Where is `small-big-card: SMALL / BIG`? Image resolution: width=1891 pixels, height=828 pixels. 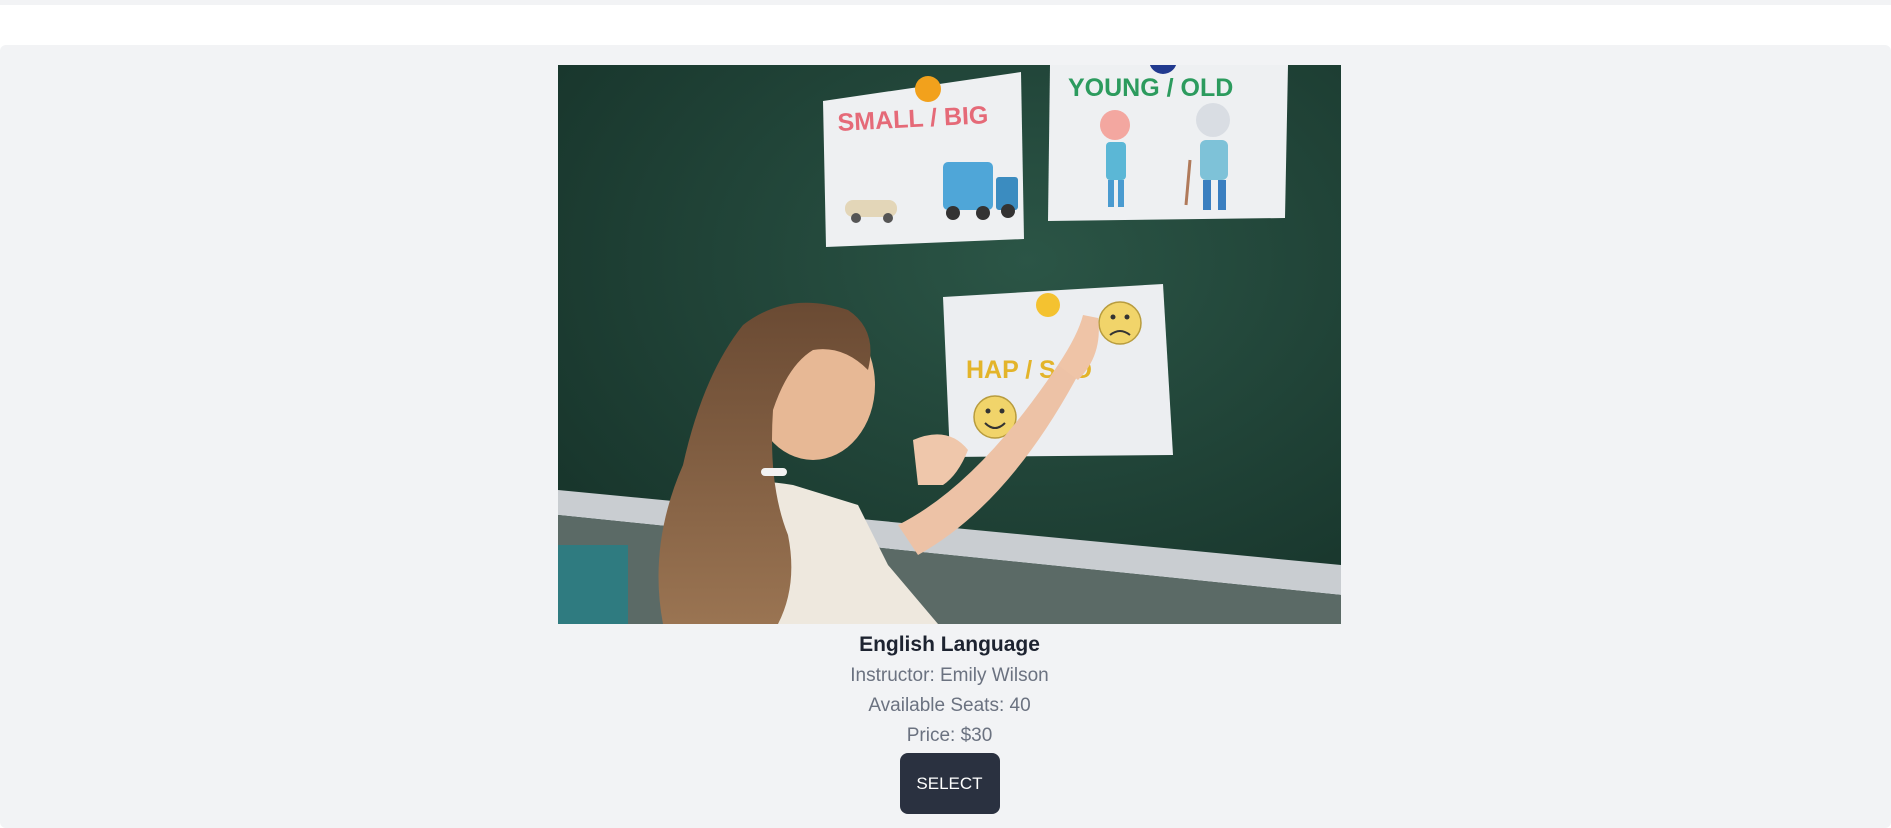
small-big-card: SMALL / BIG is located at coordinates (923, 159).